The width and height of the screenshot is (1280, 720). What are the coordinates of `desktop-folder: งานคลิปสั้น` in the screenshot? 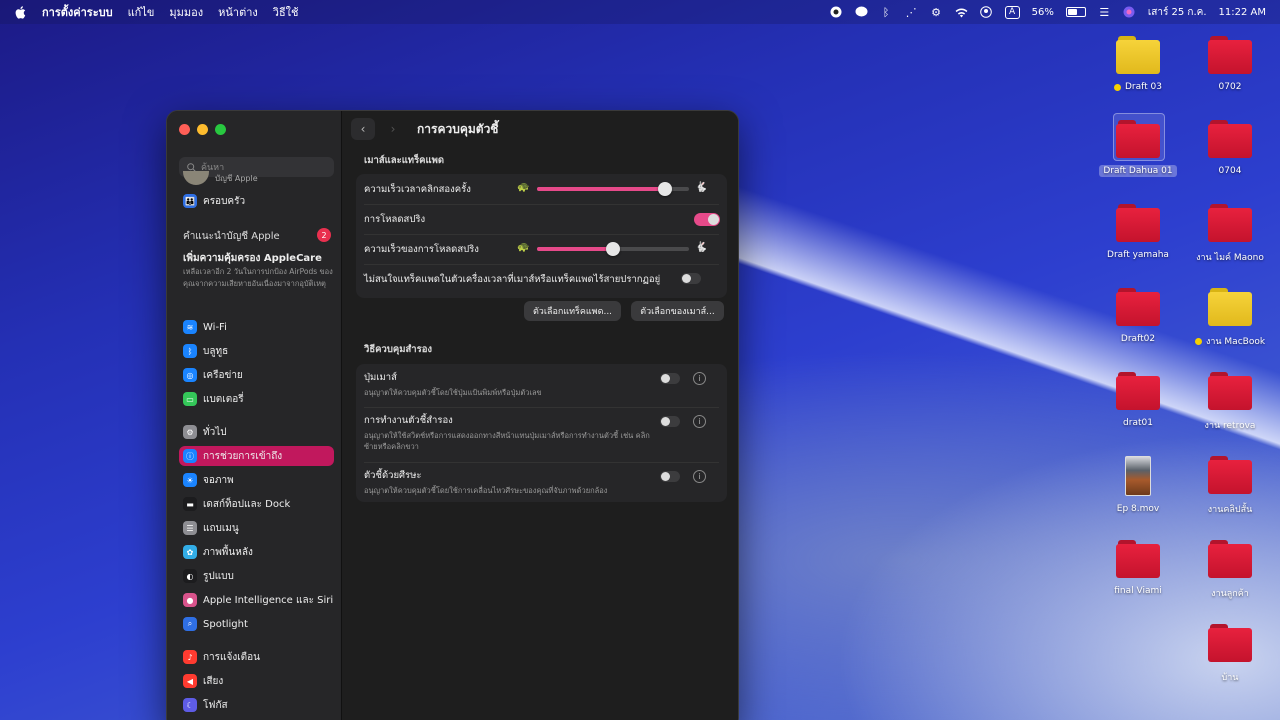 It's located at (1230, 485).